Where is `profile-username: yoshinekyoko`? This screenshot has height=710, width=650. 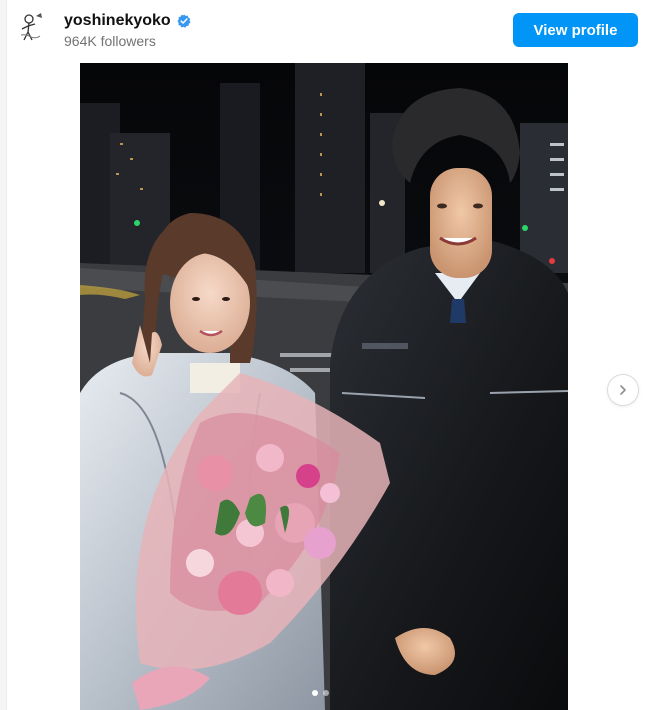
profile-username: yoshinekyoko is located at coordinates (117, 21).